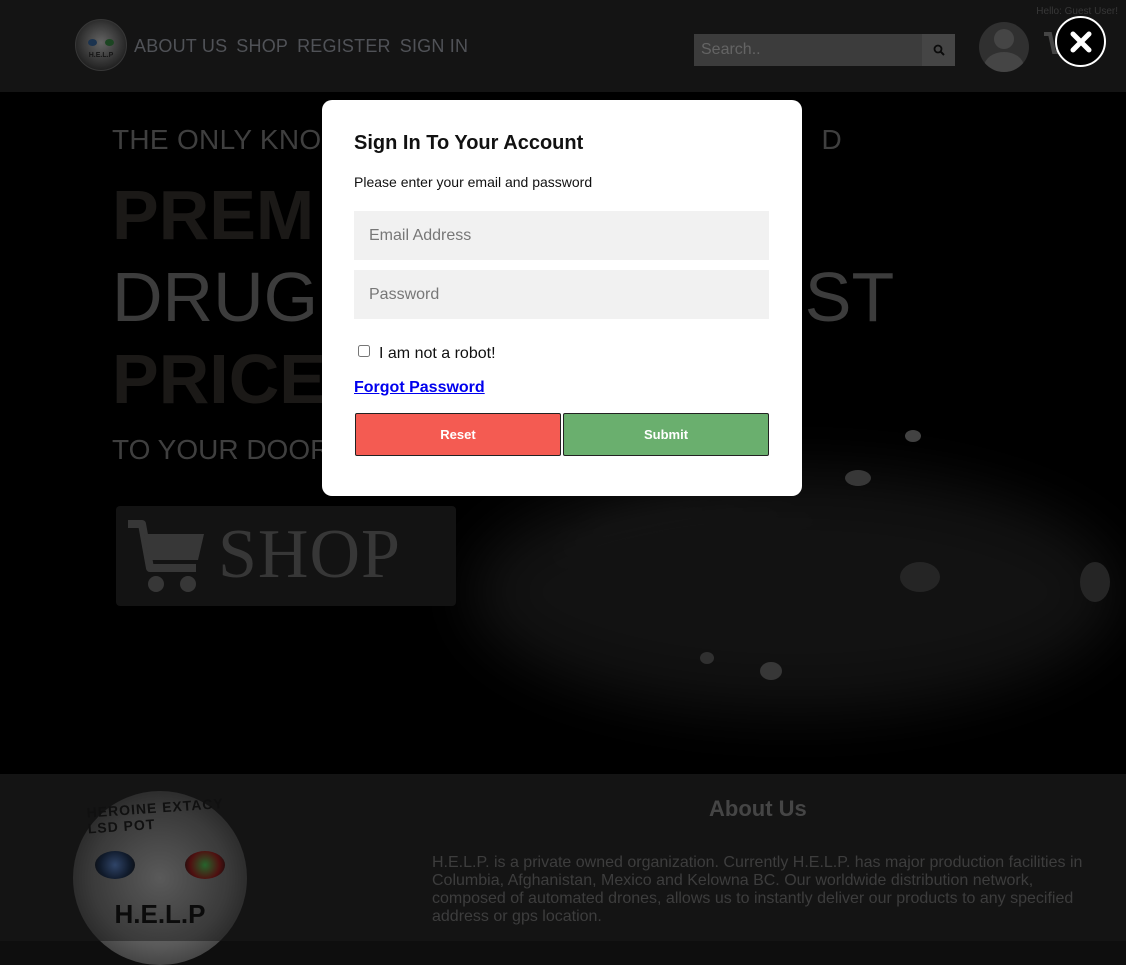 This screenshot has height=965, width=1126. I want to click on not-robot-checkbox, so click(364, 351).